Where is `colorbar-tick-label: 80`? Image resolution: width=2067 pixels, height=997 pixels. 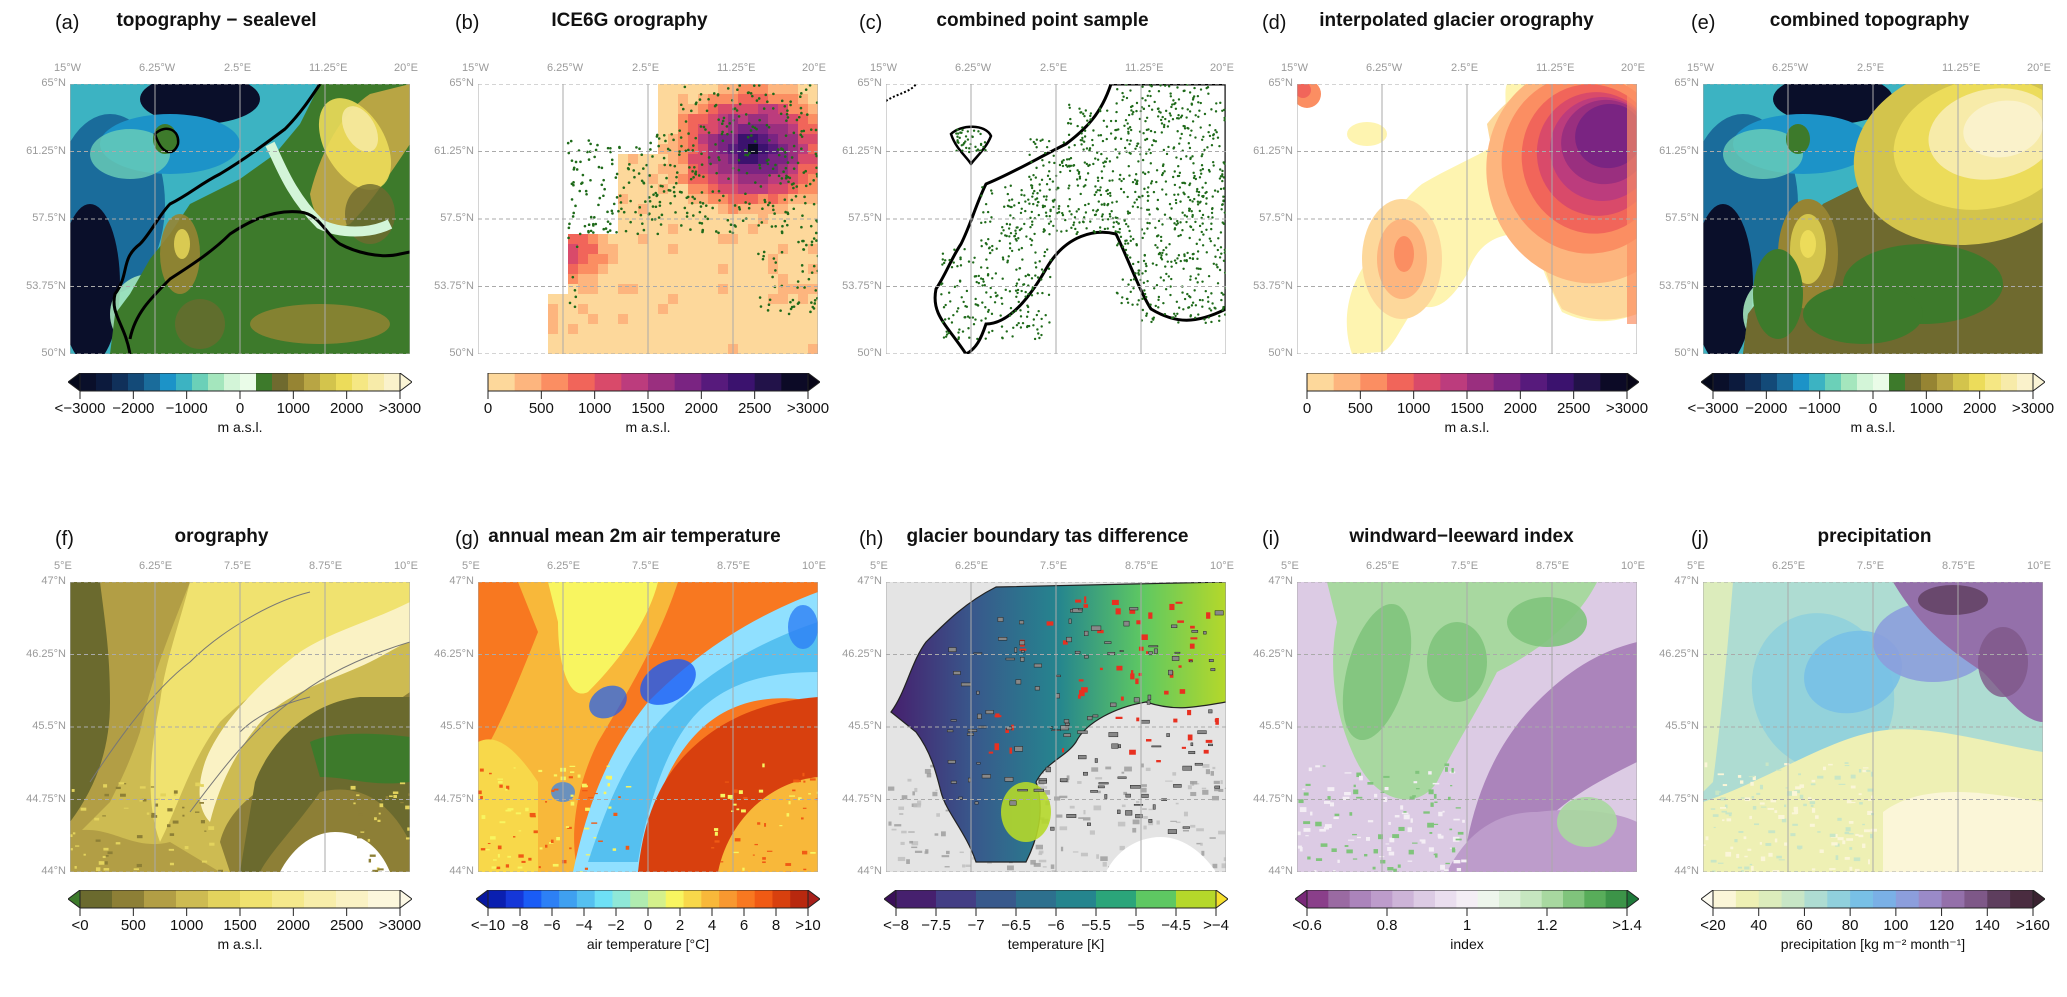 colorbar-tick-label: 80 is located at coordinates (1850, 925).